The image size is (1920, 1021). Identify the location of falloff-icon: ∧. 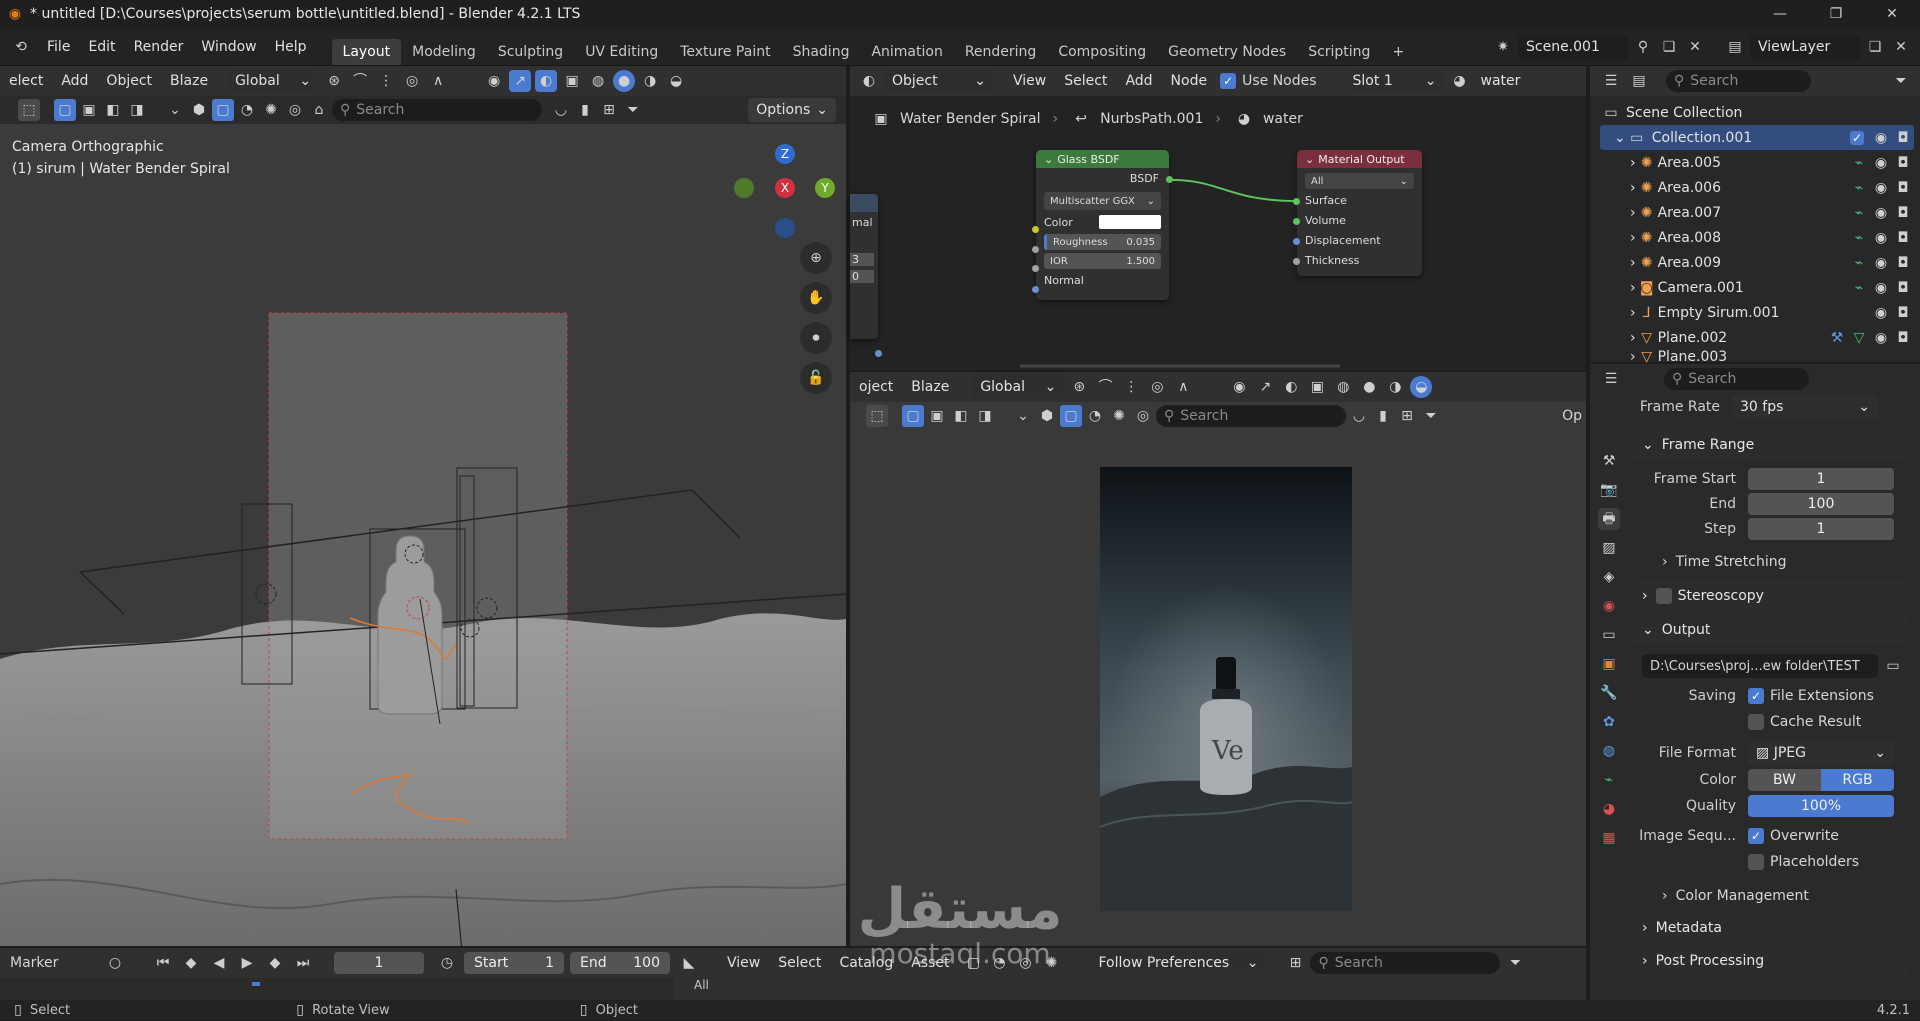
(1183, 387).